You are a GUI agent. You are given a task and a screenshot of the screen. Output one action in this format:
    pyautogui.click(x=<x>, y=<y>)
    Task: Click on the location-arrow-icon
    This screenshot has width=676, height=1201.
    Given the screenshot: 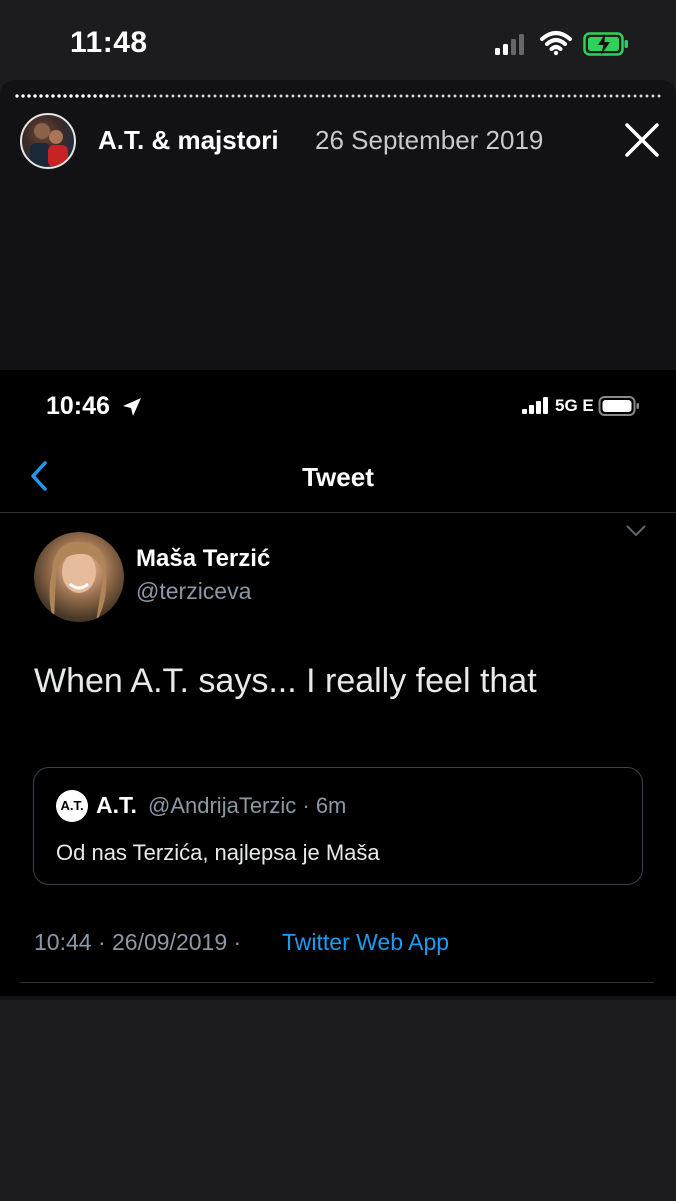 What is the action you would take?
    pyautogui.click(x=132, y=407)
    